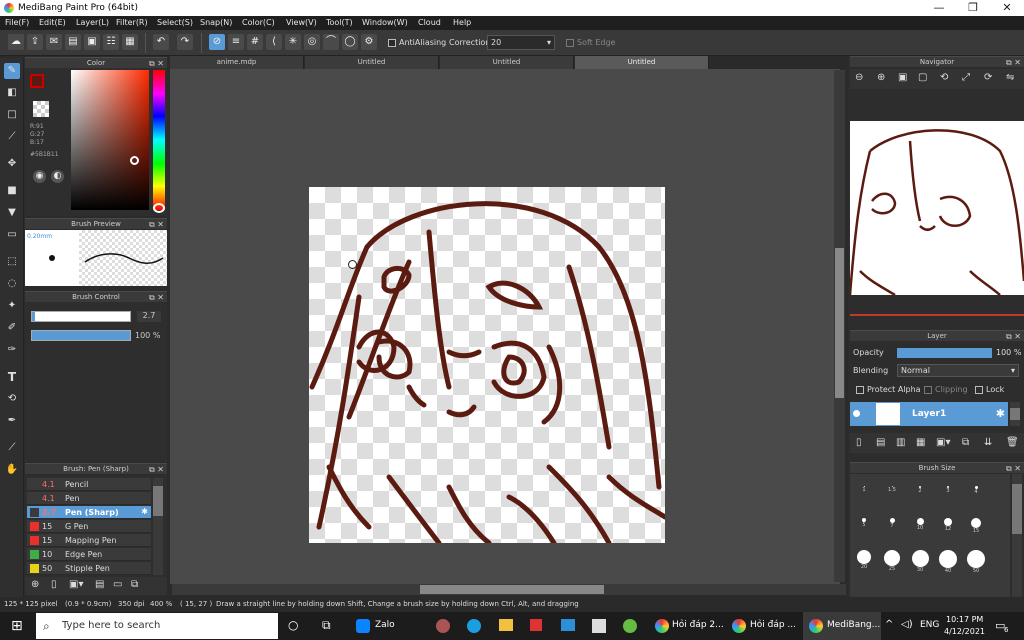 This screenshot has height=640, width=1024. What do you see at coordinates (111, 42) in the screenshot?
I see `grid-icon: ☷` at bounding box center [111, 42].